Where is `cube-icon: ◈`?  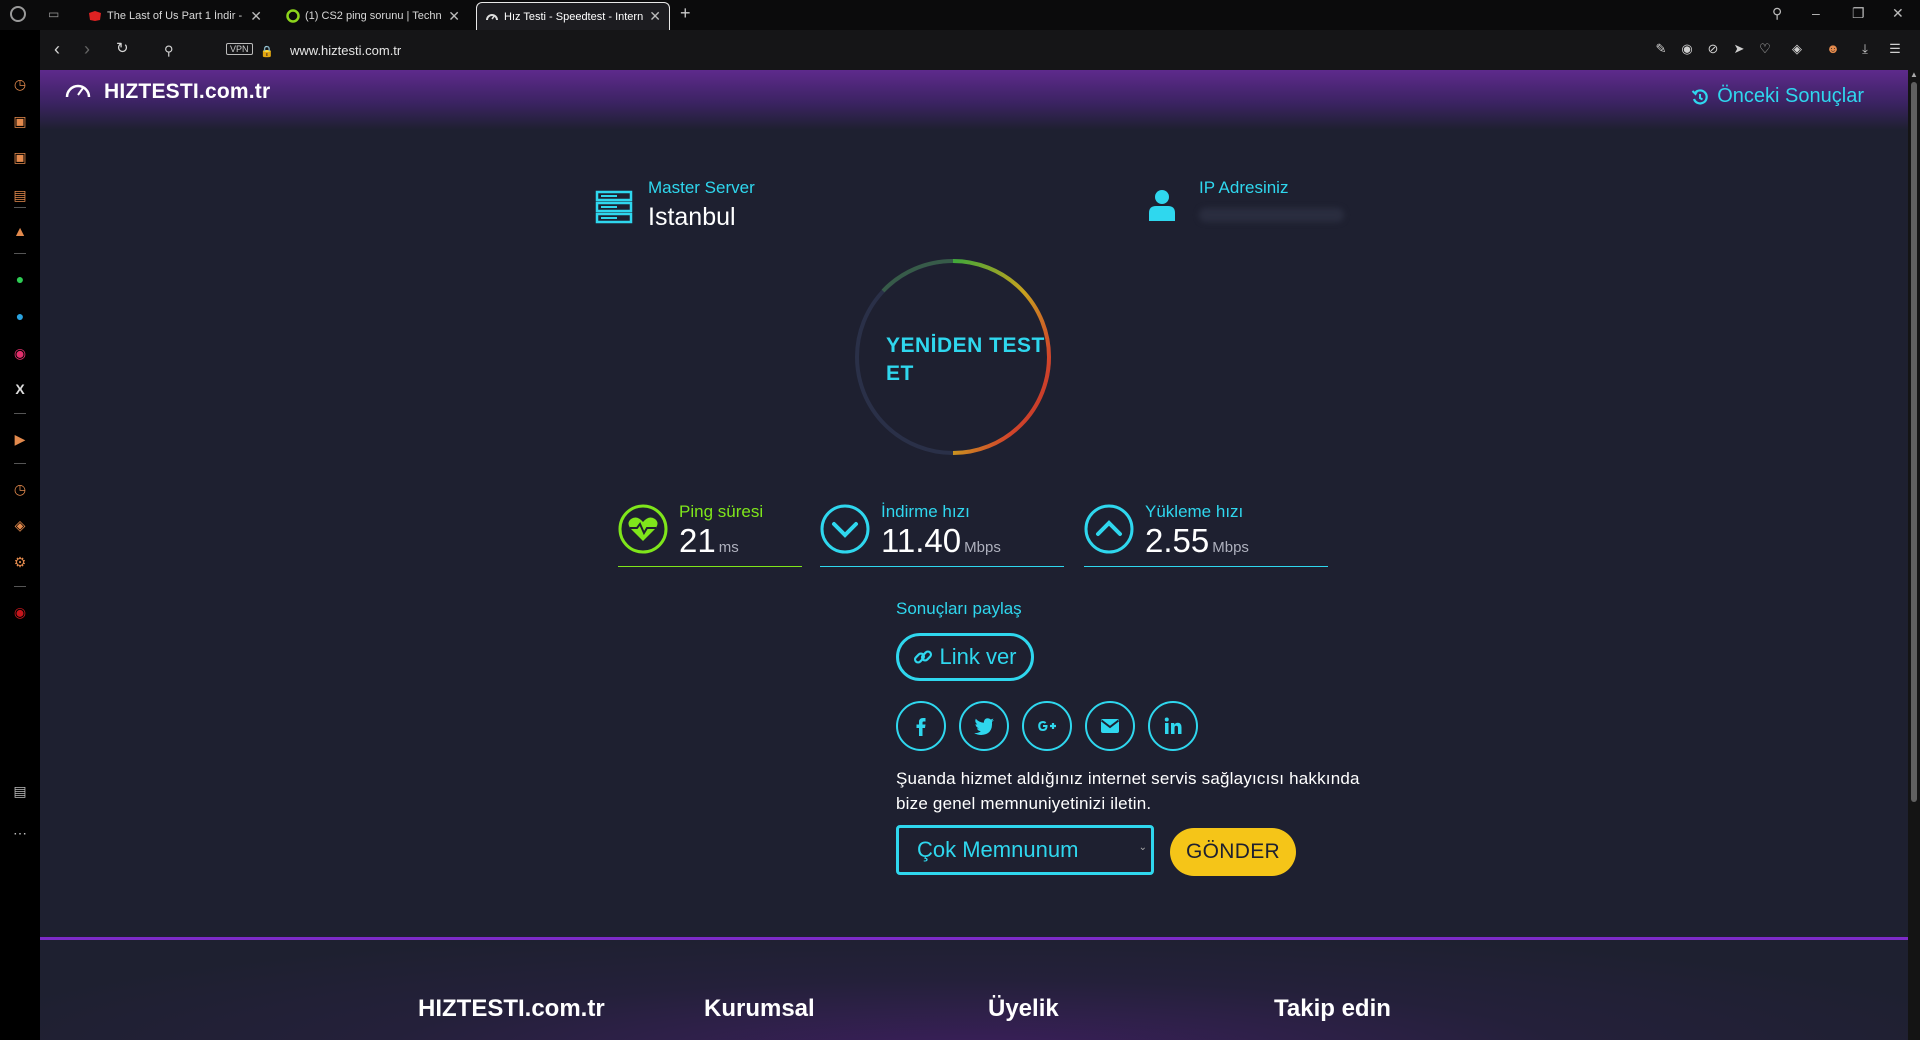
cube-icon: ◈ is located at coordinates (1797, 49).